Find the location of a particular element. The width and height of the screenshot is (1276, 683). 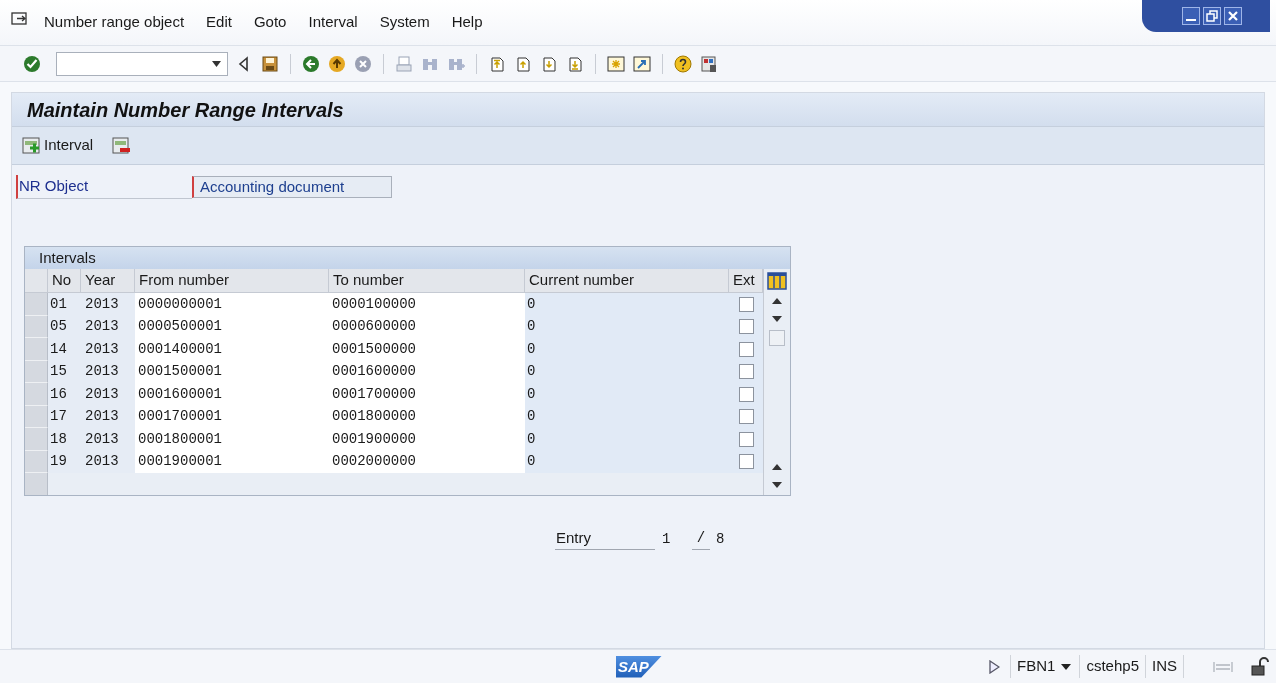

entry-total: 8 is located at coordinates (720, 539).